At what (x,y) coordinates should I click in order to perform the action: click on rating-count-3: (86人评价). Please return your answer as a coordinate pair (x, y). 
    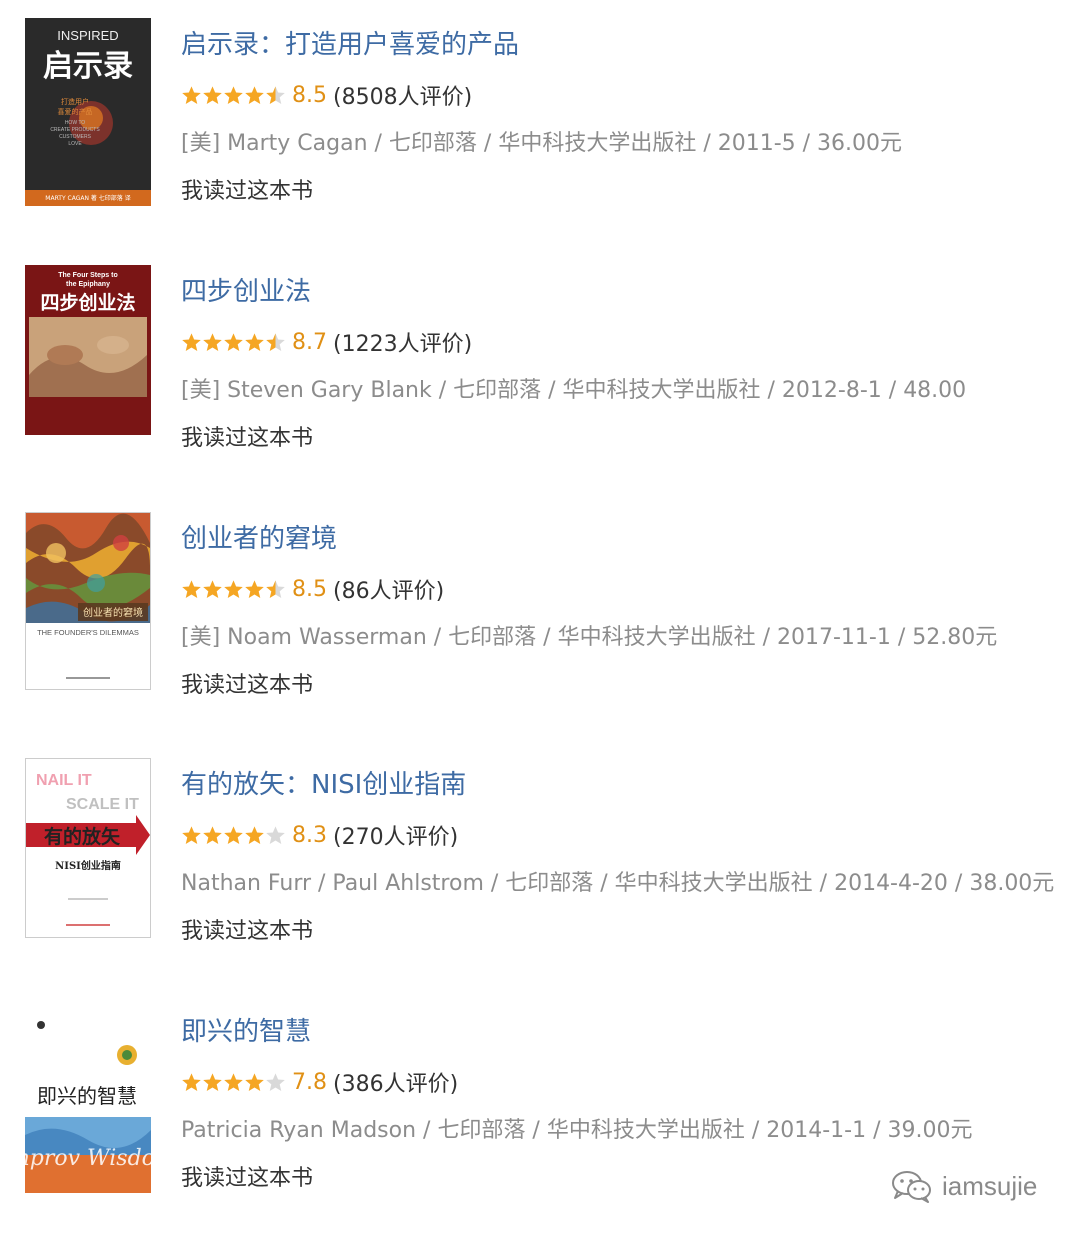
    Looking at the image, I should click on (389, 591).